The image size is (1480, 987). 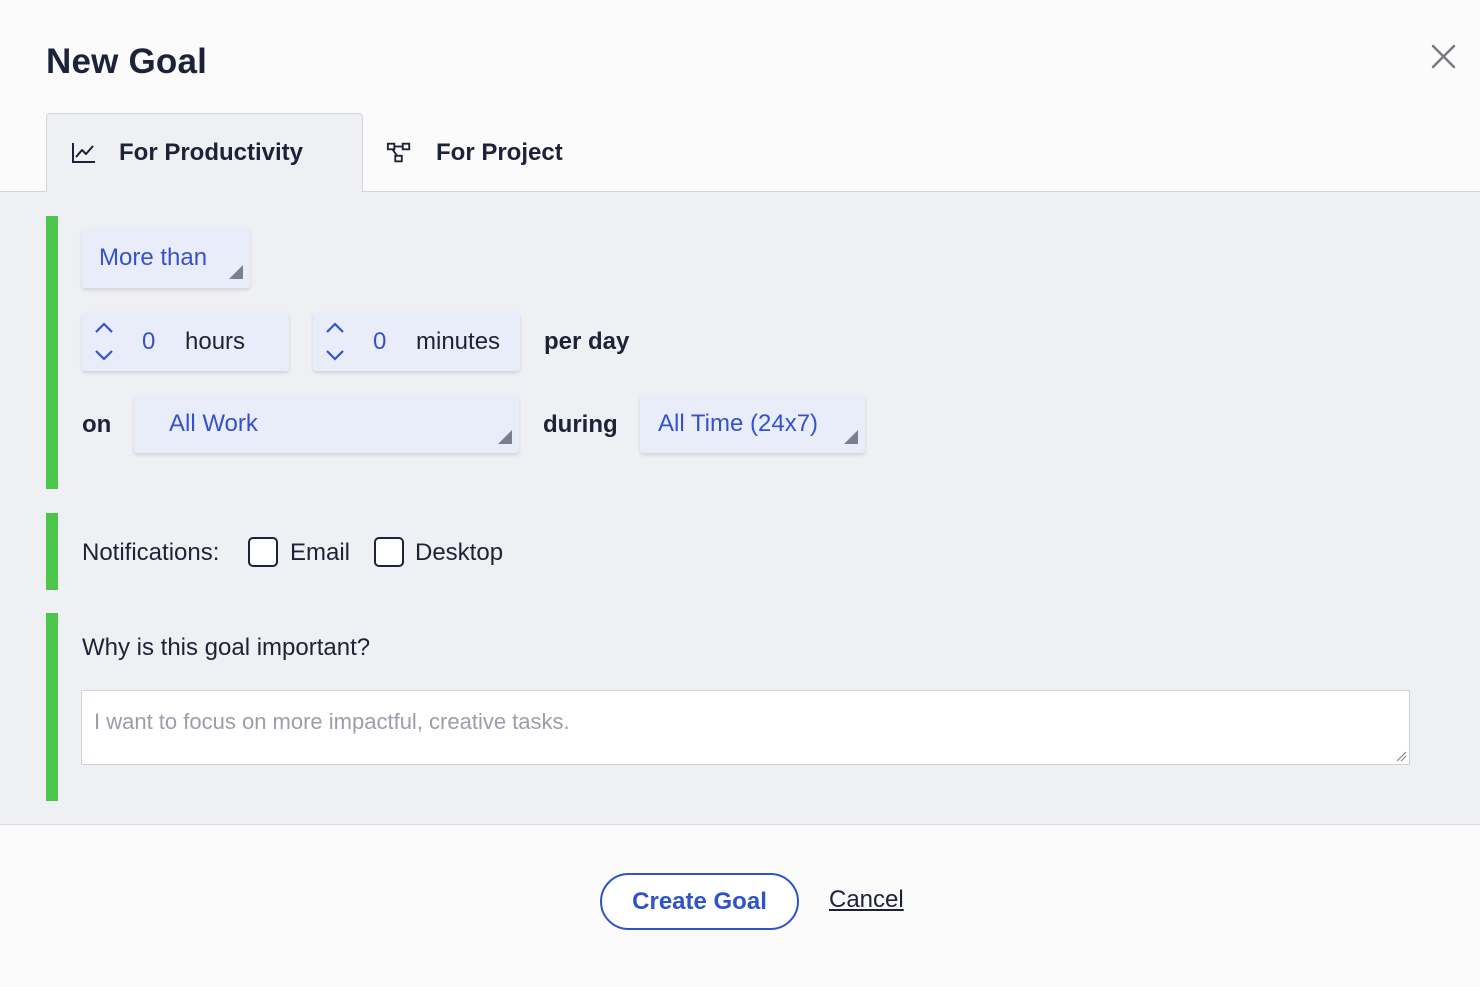 What do you see at coordinates (226, 647) in the screenshot?
I see `importance-question: Why is this goal important?` at bounding box center [226, 647].